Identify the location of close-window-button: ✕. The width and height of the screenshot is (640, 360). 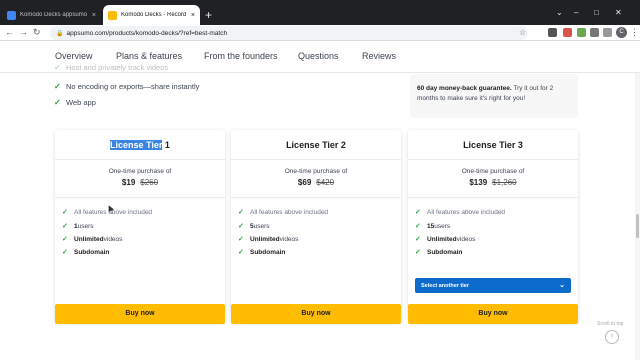
(618, 12).